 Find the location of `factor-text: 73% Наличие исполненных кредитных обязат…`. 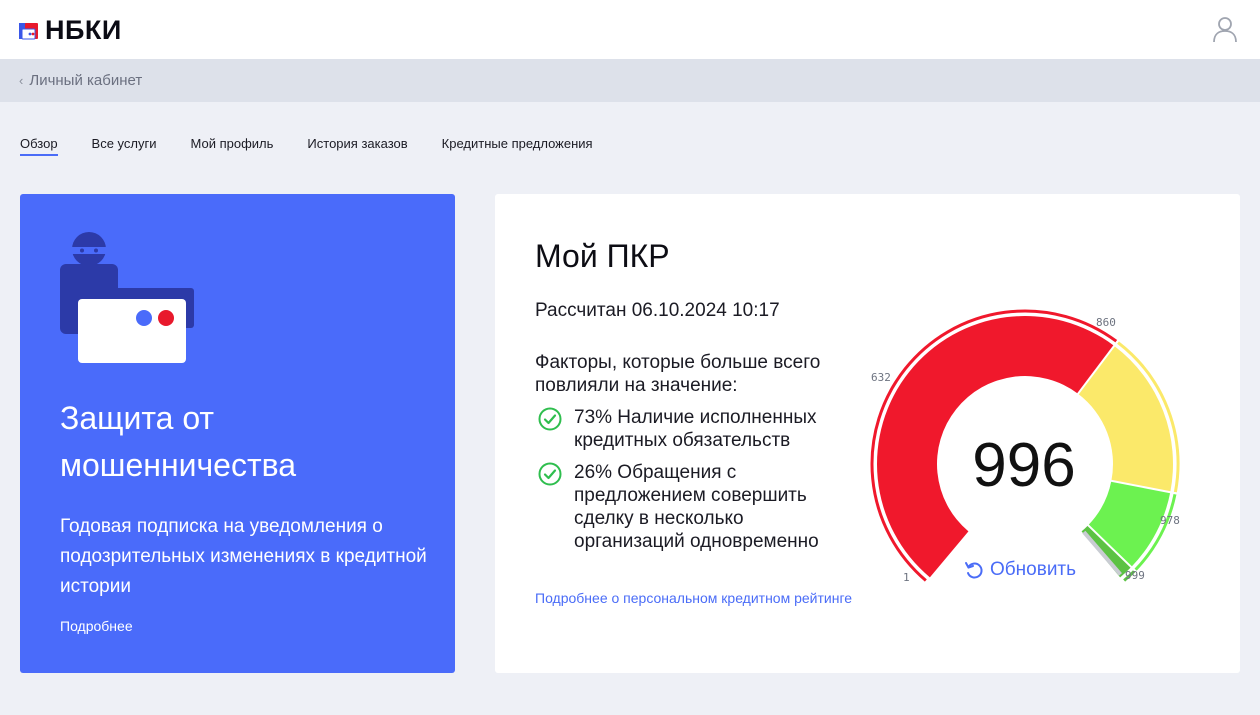

factor-text: 73% Наличие исполненных кредитных обязат… is located at coordinates (695, 429).